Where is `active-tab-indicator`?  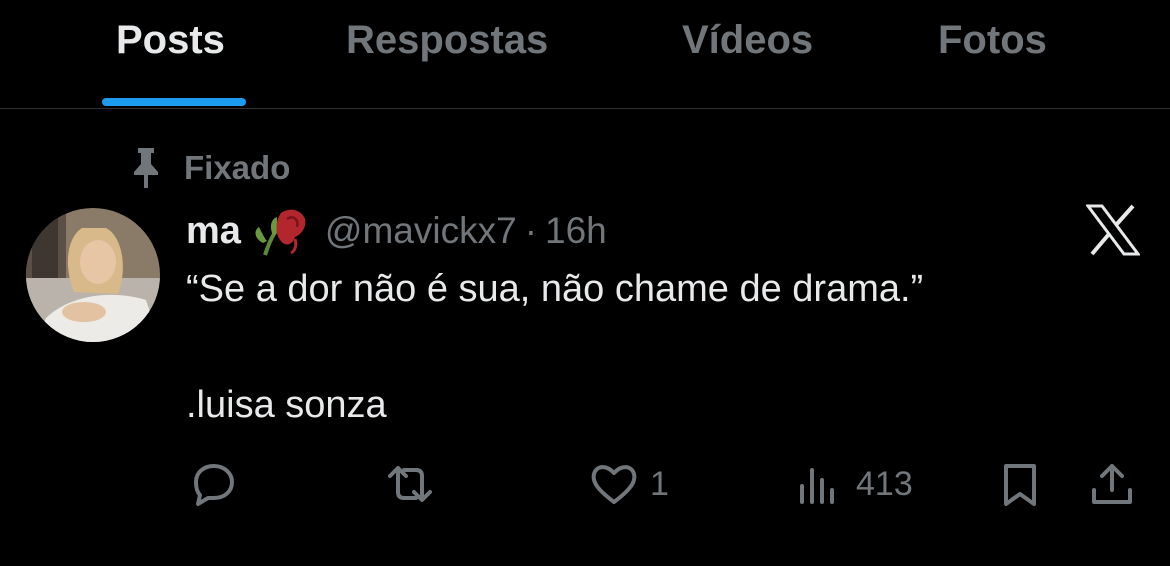 active-tab-indicator is located at coordinates (174, 102).